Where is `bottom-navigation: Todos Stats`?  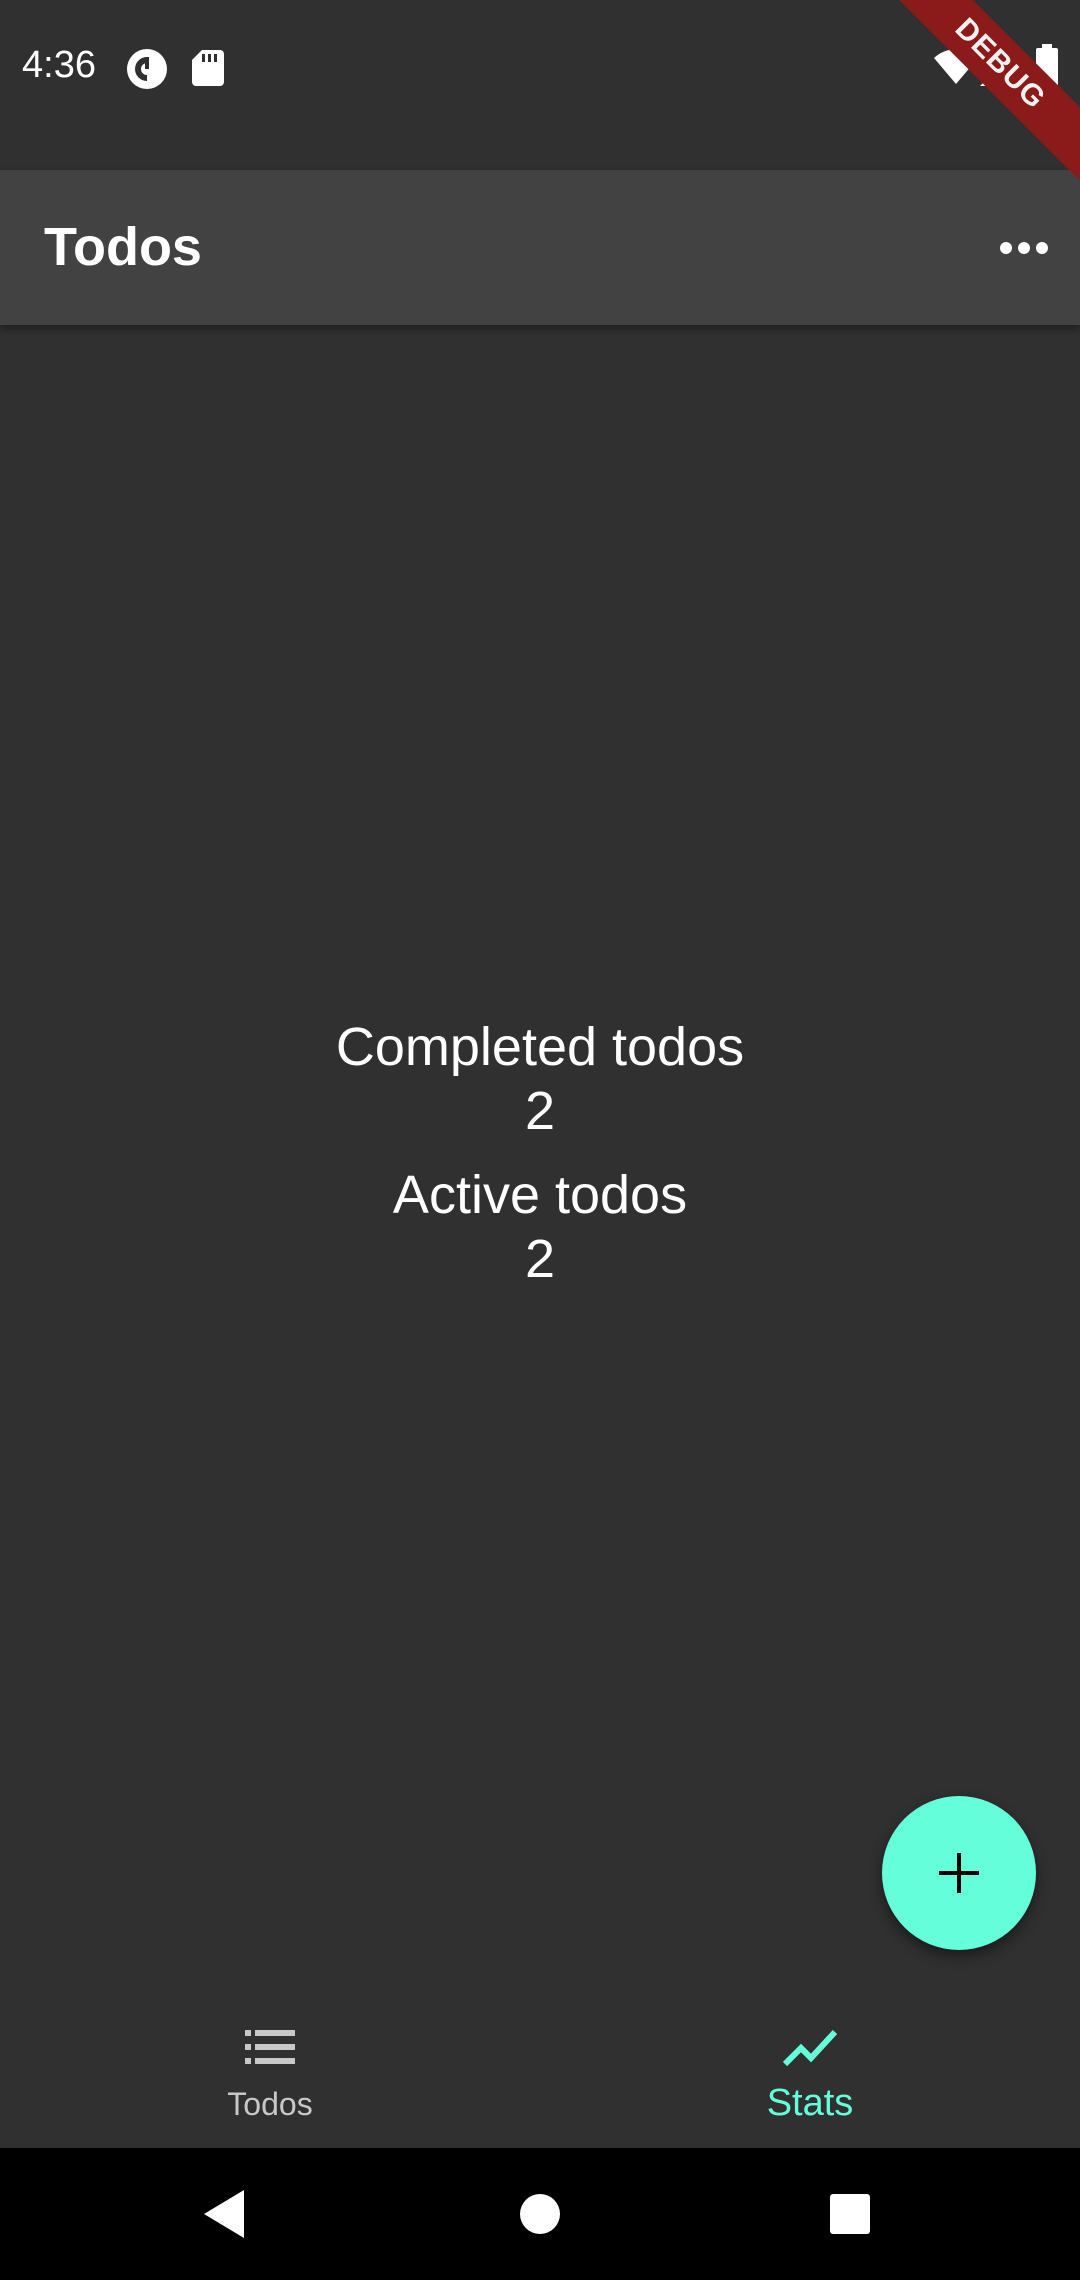
bottom-navigation: Todos Stats is located at coordinates (540, 2069).